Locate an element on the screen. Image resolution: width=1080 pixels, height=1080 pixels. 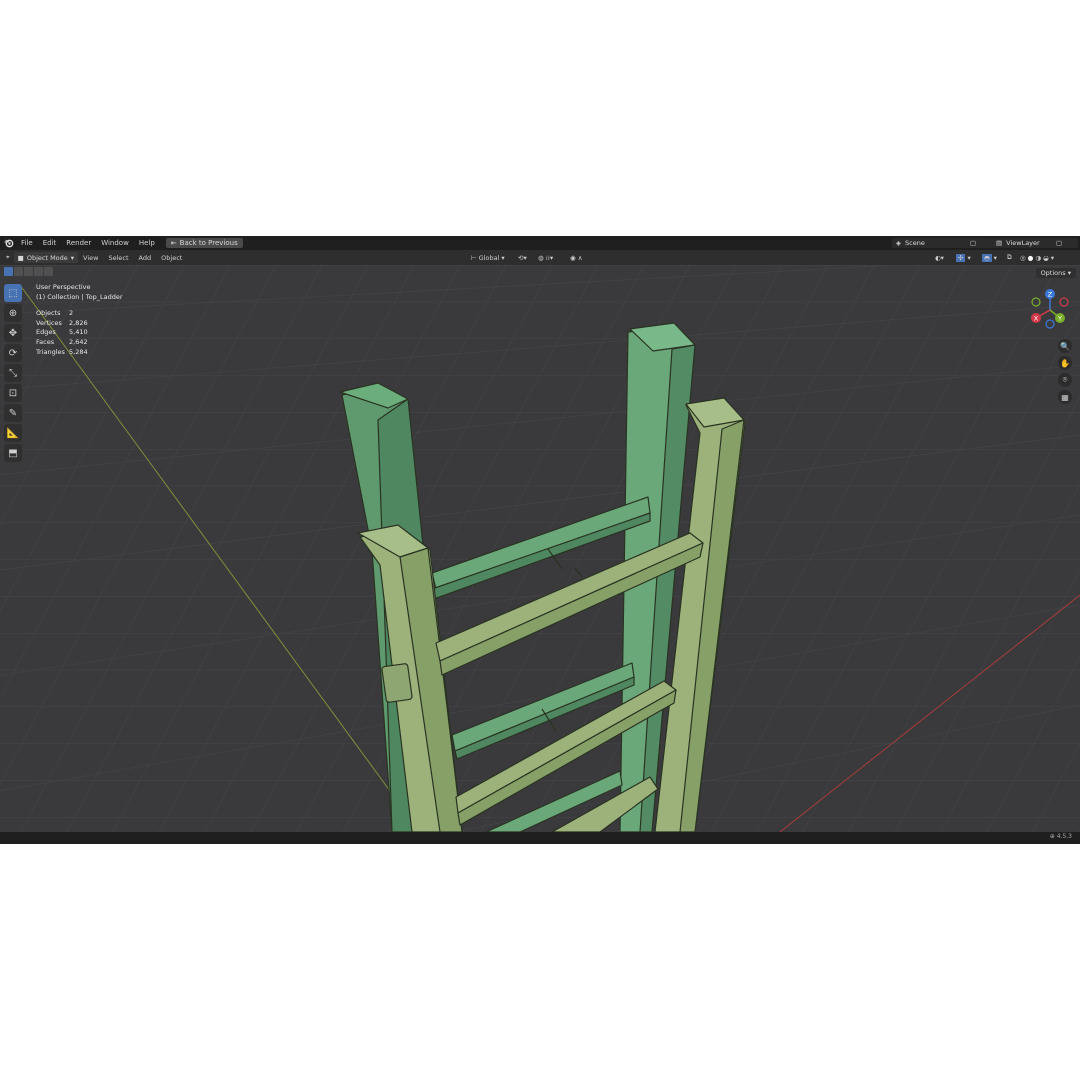
back-to-previous-button: ⇤ Back to Previous is located at coordinates (204, 243).